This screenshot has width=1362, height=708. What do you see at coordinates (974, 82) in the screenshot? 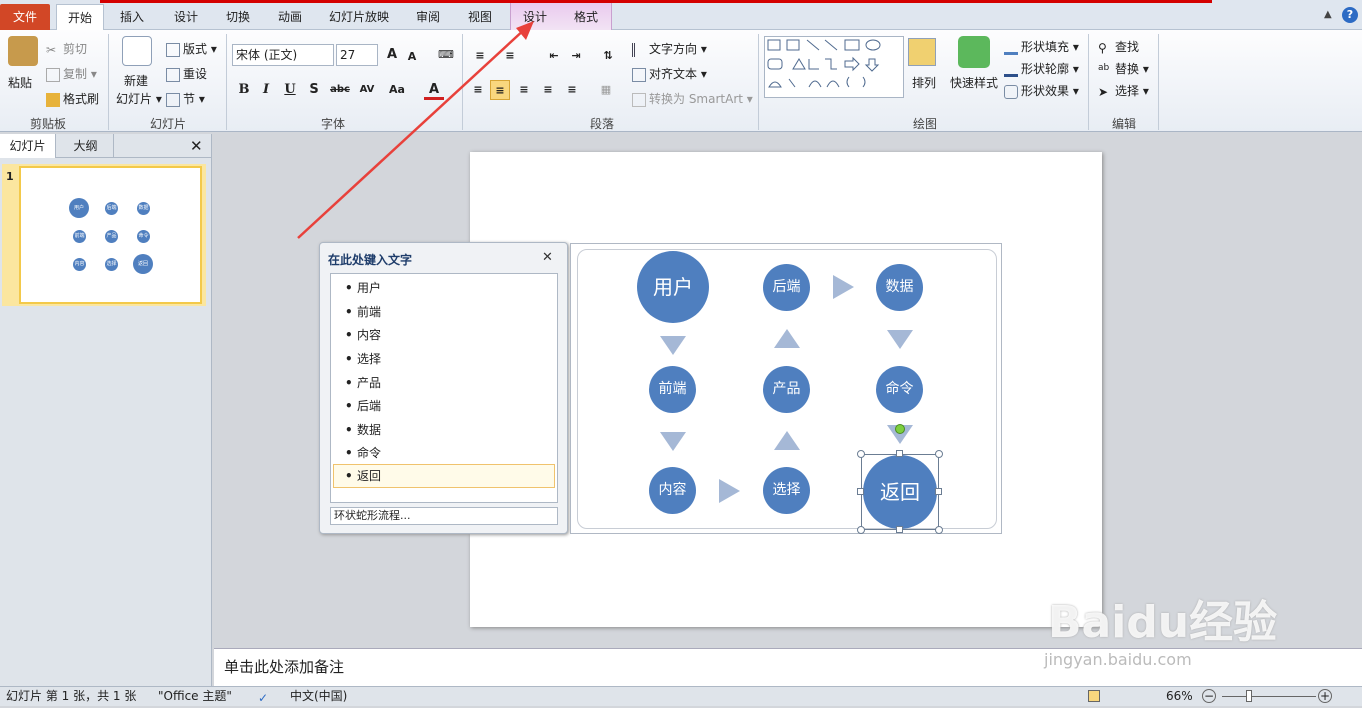
I see `quick-styles-button: 快速样式` at bounding box center [974, 82].